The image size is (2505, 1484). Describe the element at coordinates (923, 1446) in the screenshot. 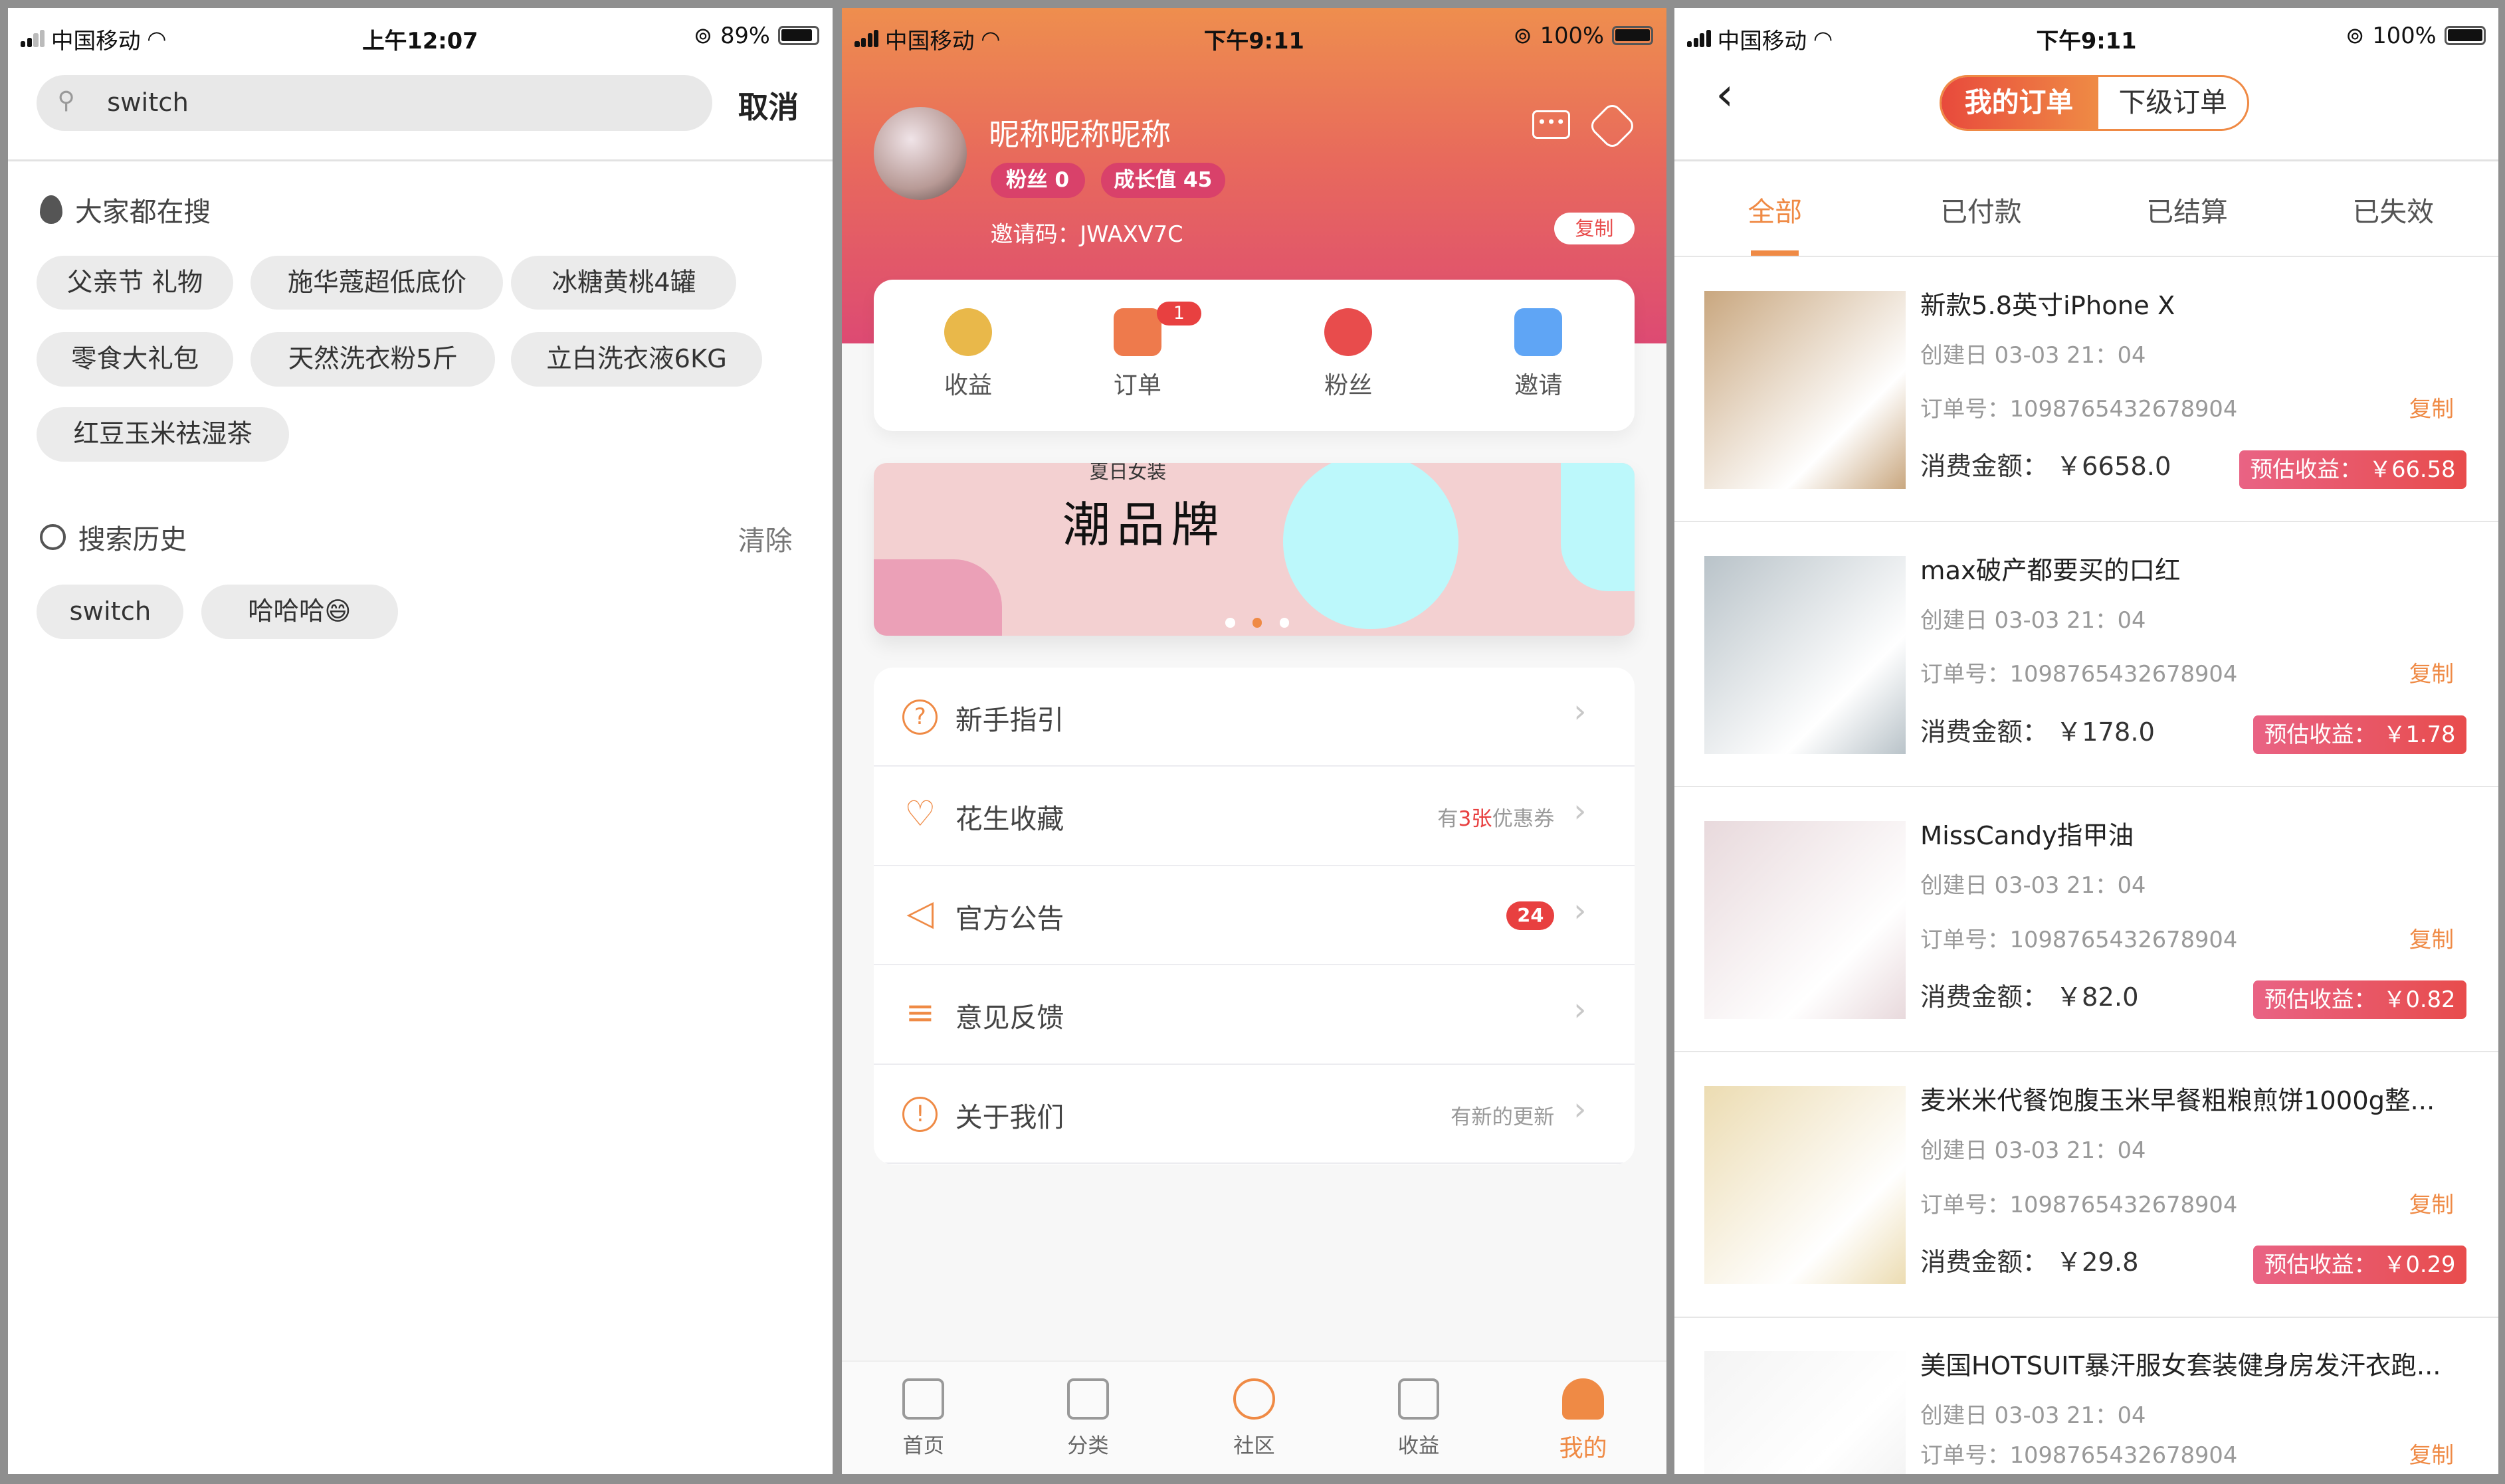

I see `tab-label: 首页` at that location.